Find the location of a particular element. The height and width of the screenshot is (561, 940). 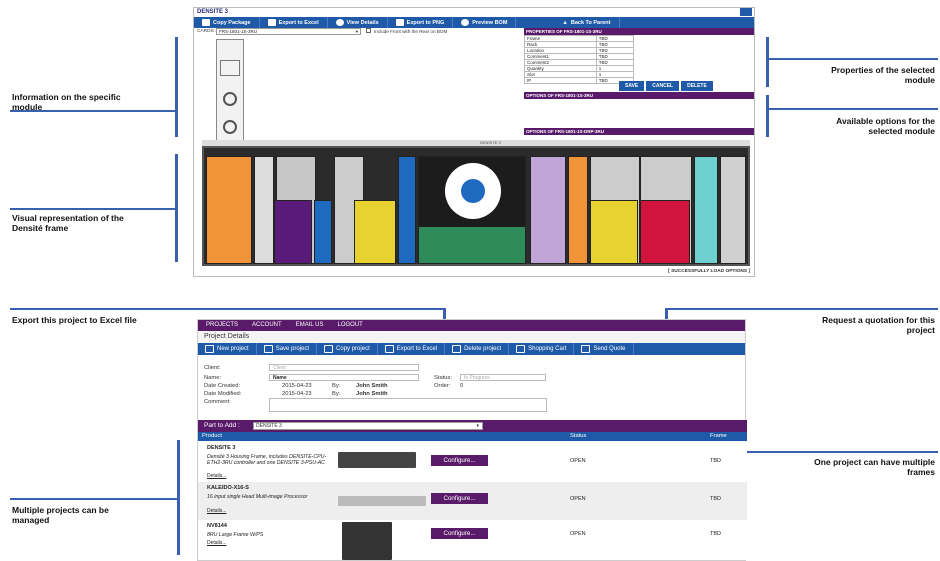

include-front-checkbox: Include Front with the Rear on BOM is located at coordinates (406, 31).